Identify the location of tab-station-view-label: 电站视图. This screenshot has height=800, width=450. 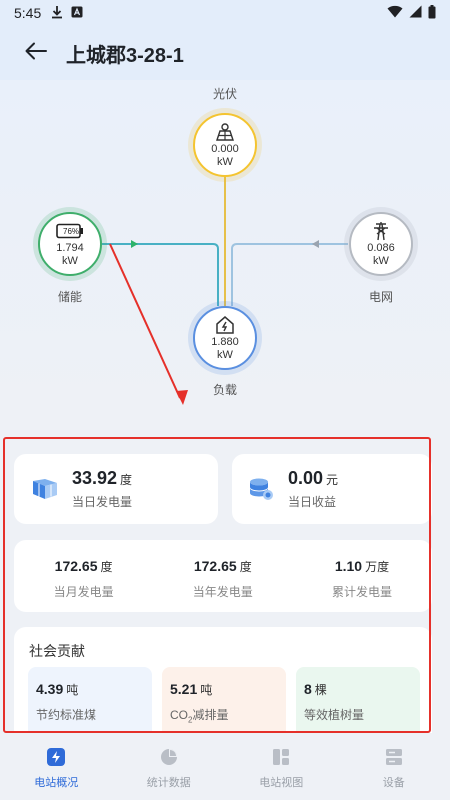
(281, 783).